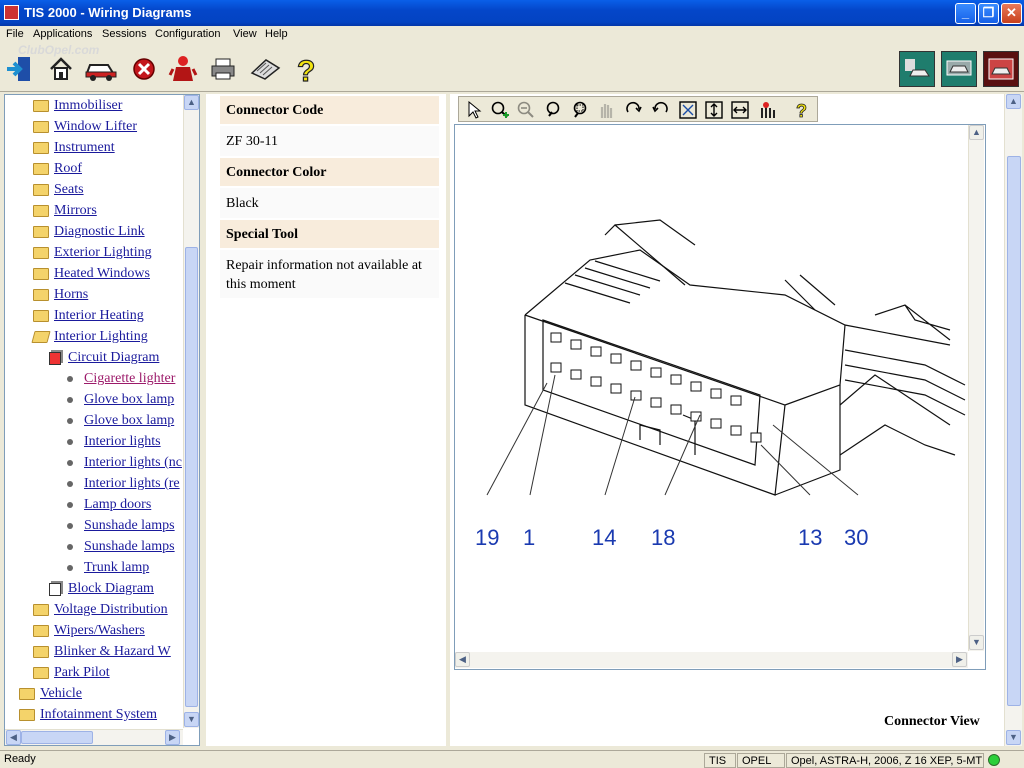 The width and height of the screenshot is (1024, 768). I want to click on tree-item: Diagnostic Link, so click(89, 232).